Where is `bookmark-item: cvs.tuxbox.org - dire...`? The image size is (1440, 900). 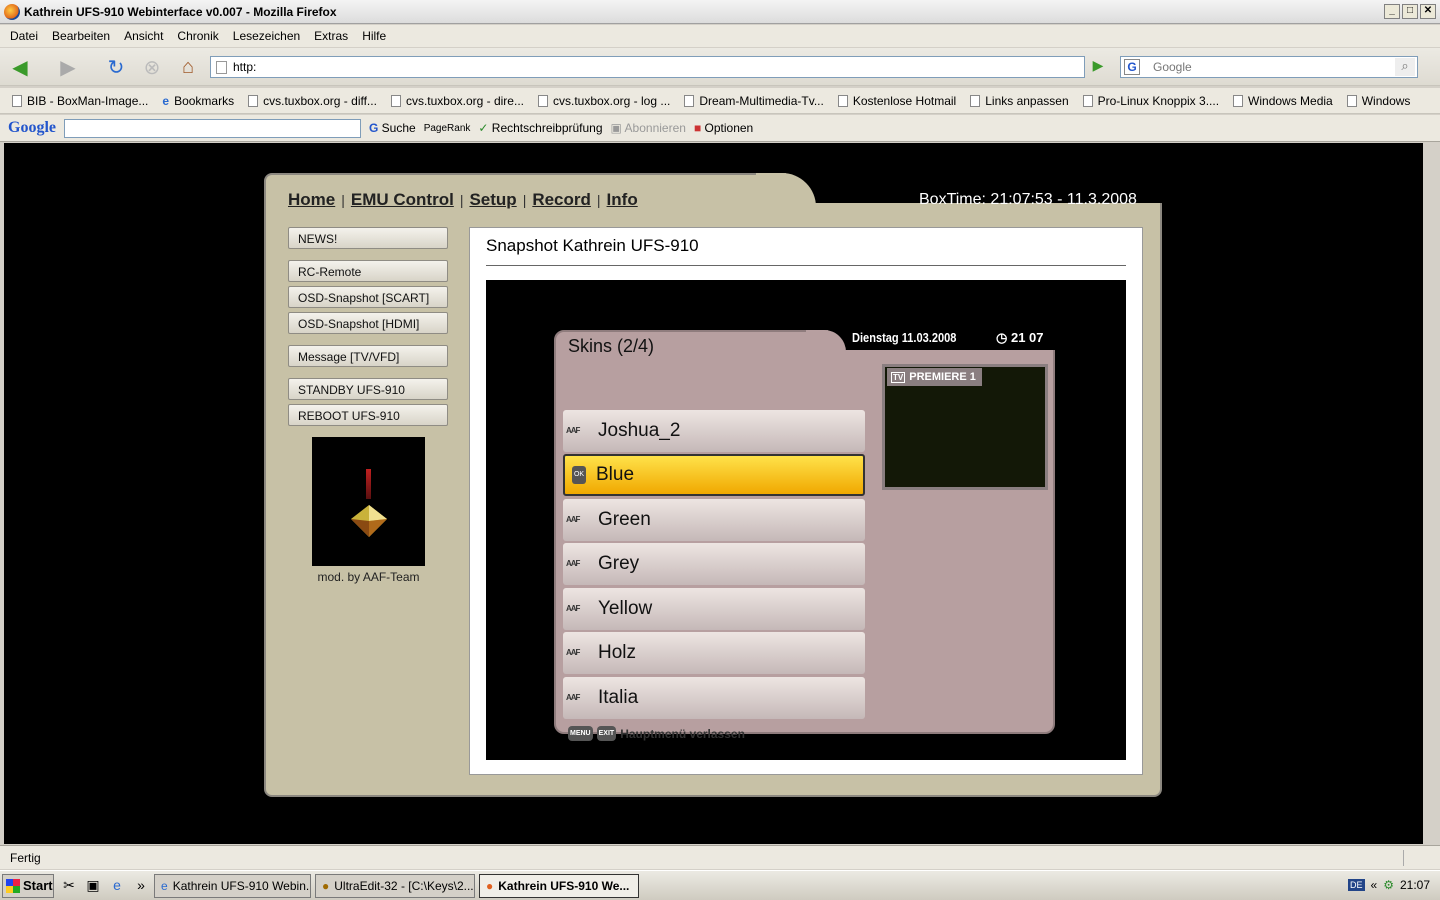
bookmark-item: cvs.tuxbox.org - dire... is located at coordinates (457, 101).